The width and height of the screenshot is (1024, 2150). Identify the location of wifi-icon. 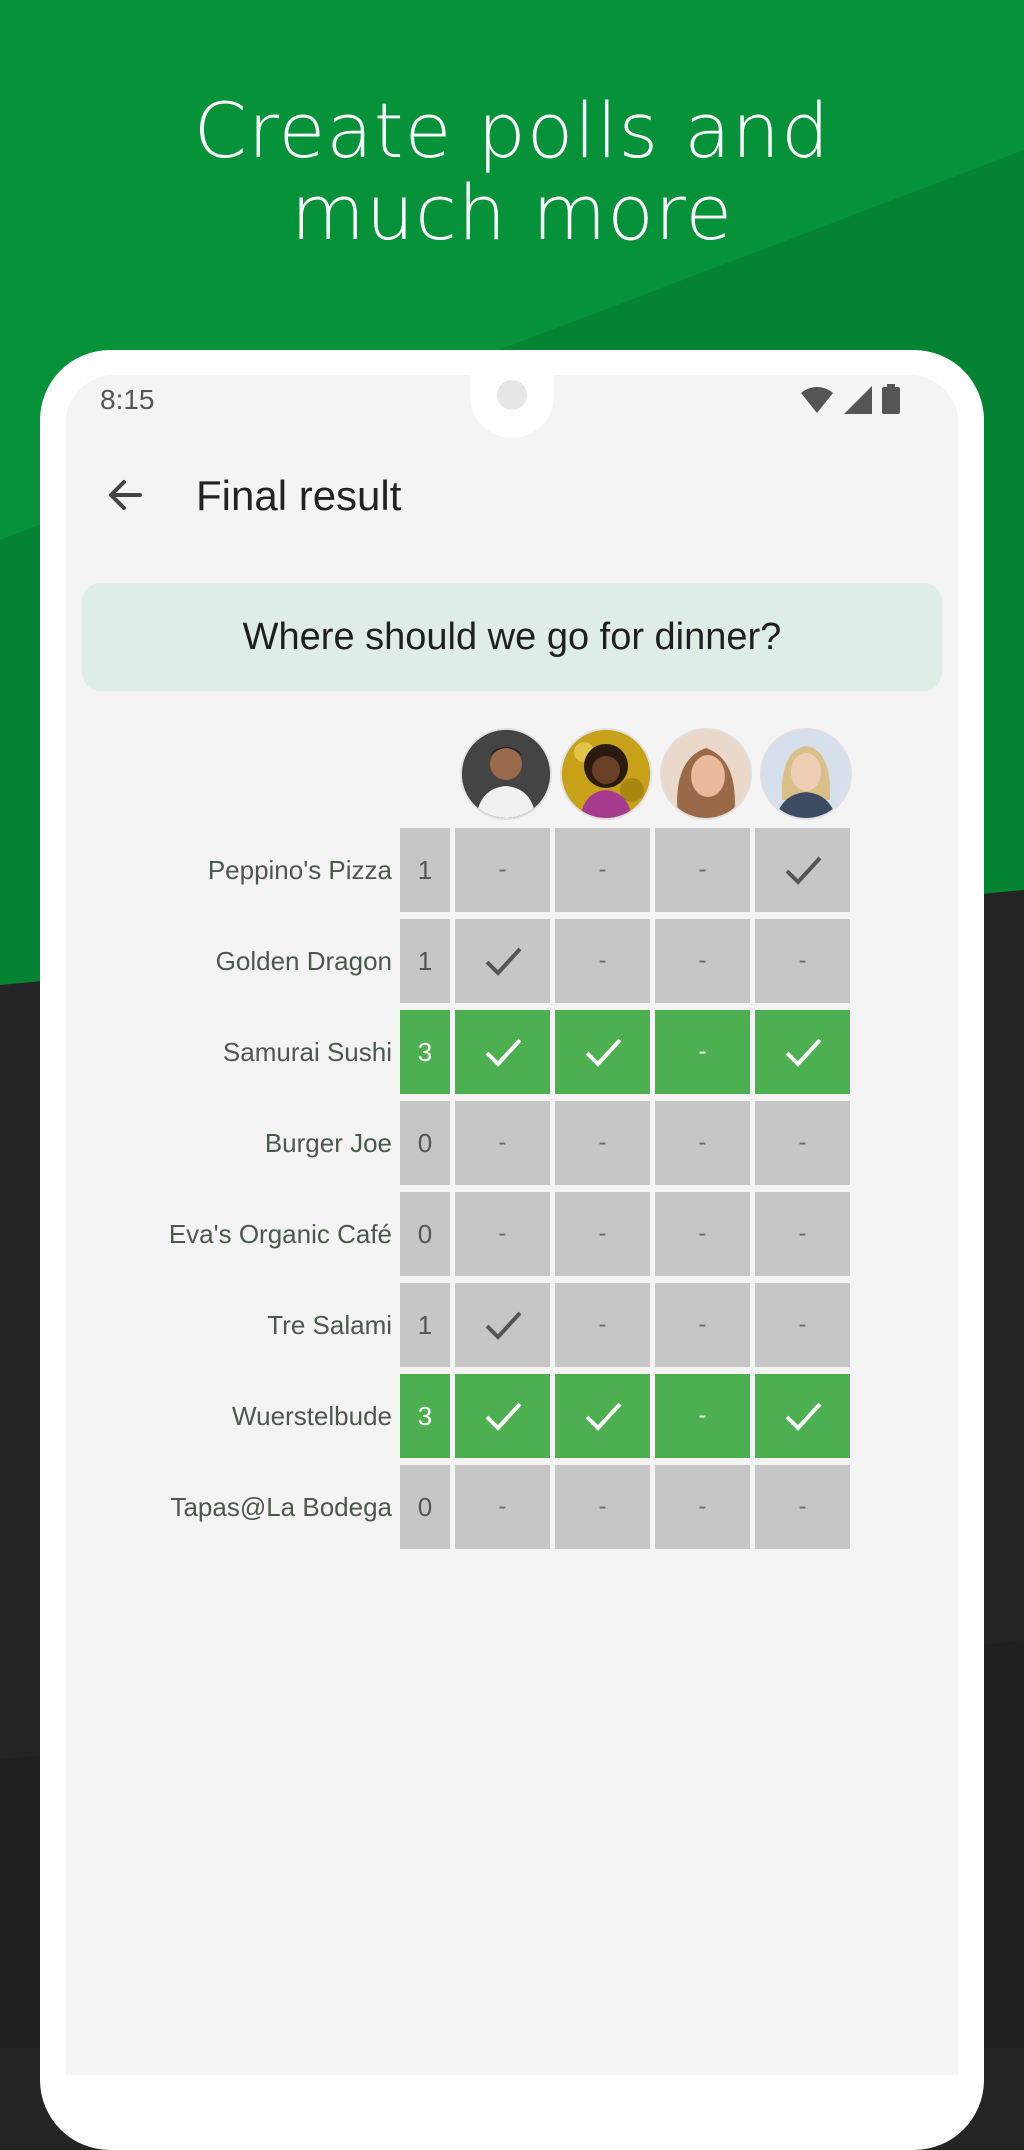
(817, 400).